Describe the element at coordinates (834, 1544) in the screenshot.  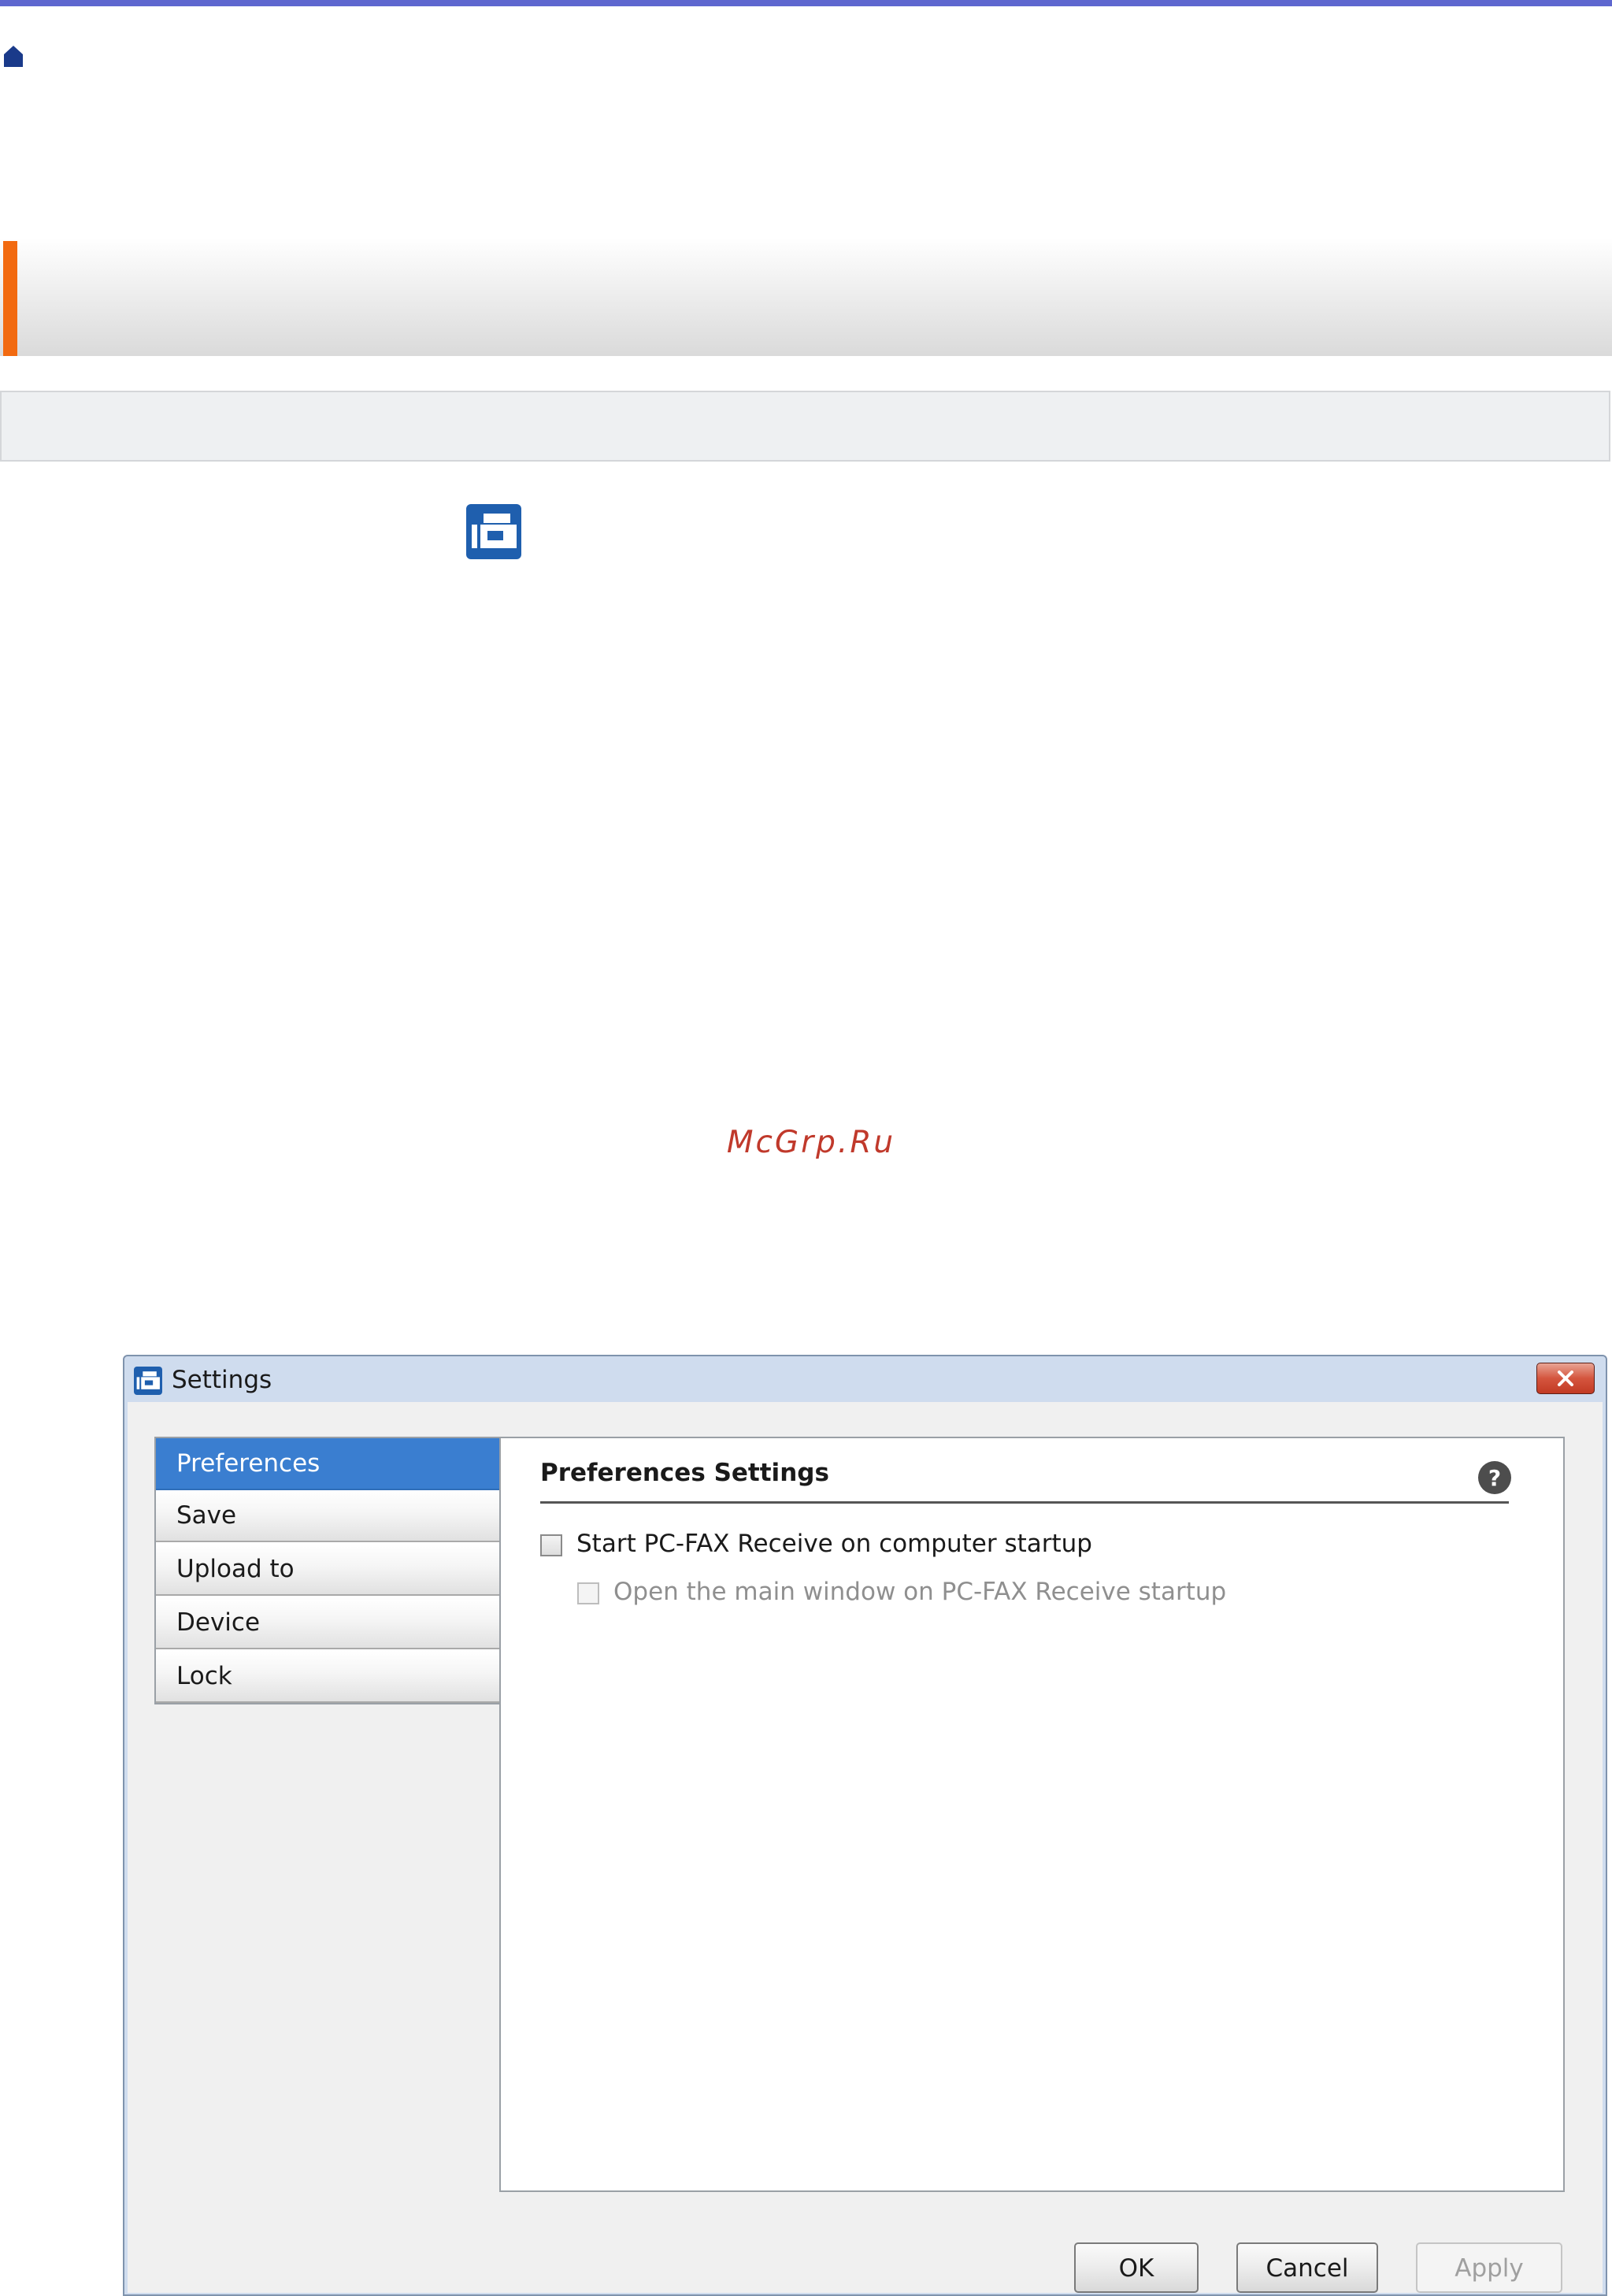
I see `start-on-startup-label: Start PC-FAX Receive on computer startup` at that location.